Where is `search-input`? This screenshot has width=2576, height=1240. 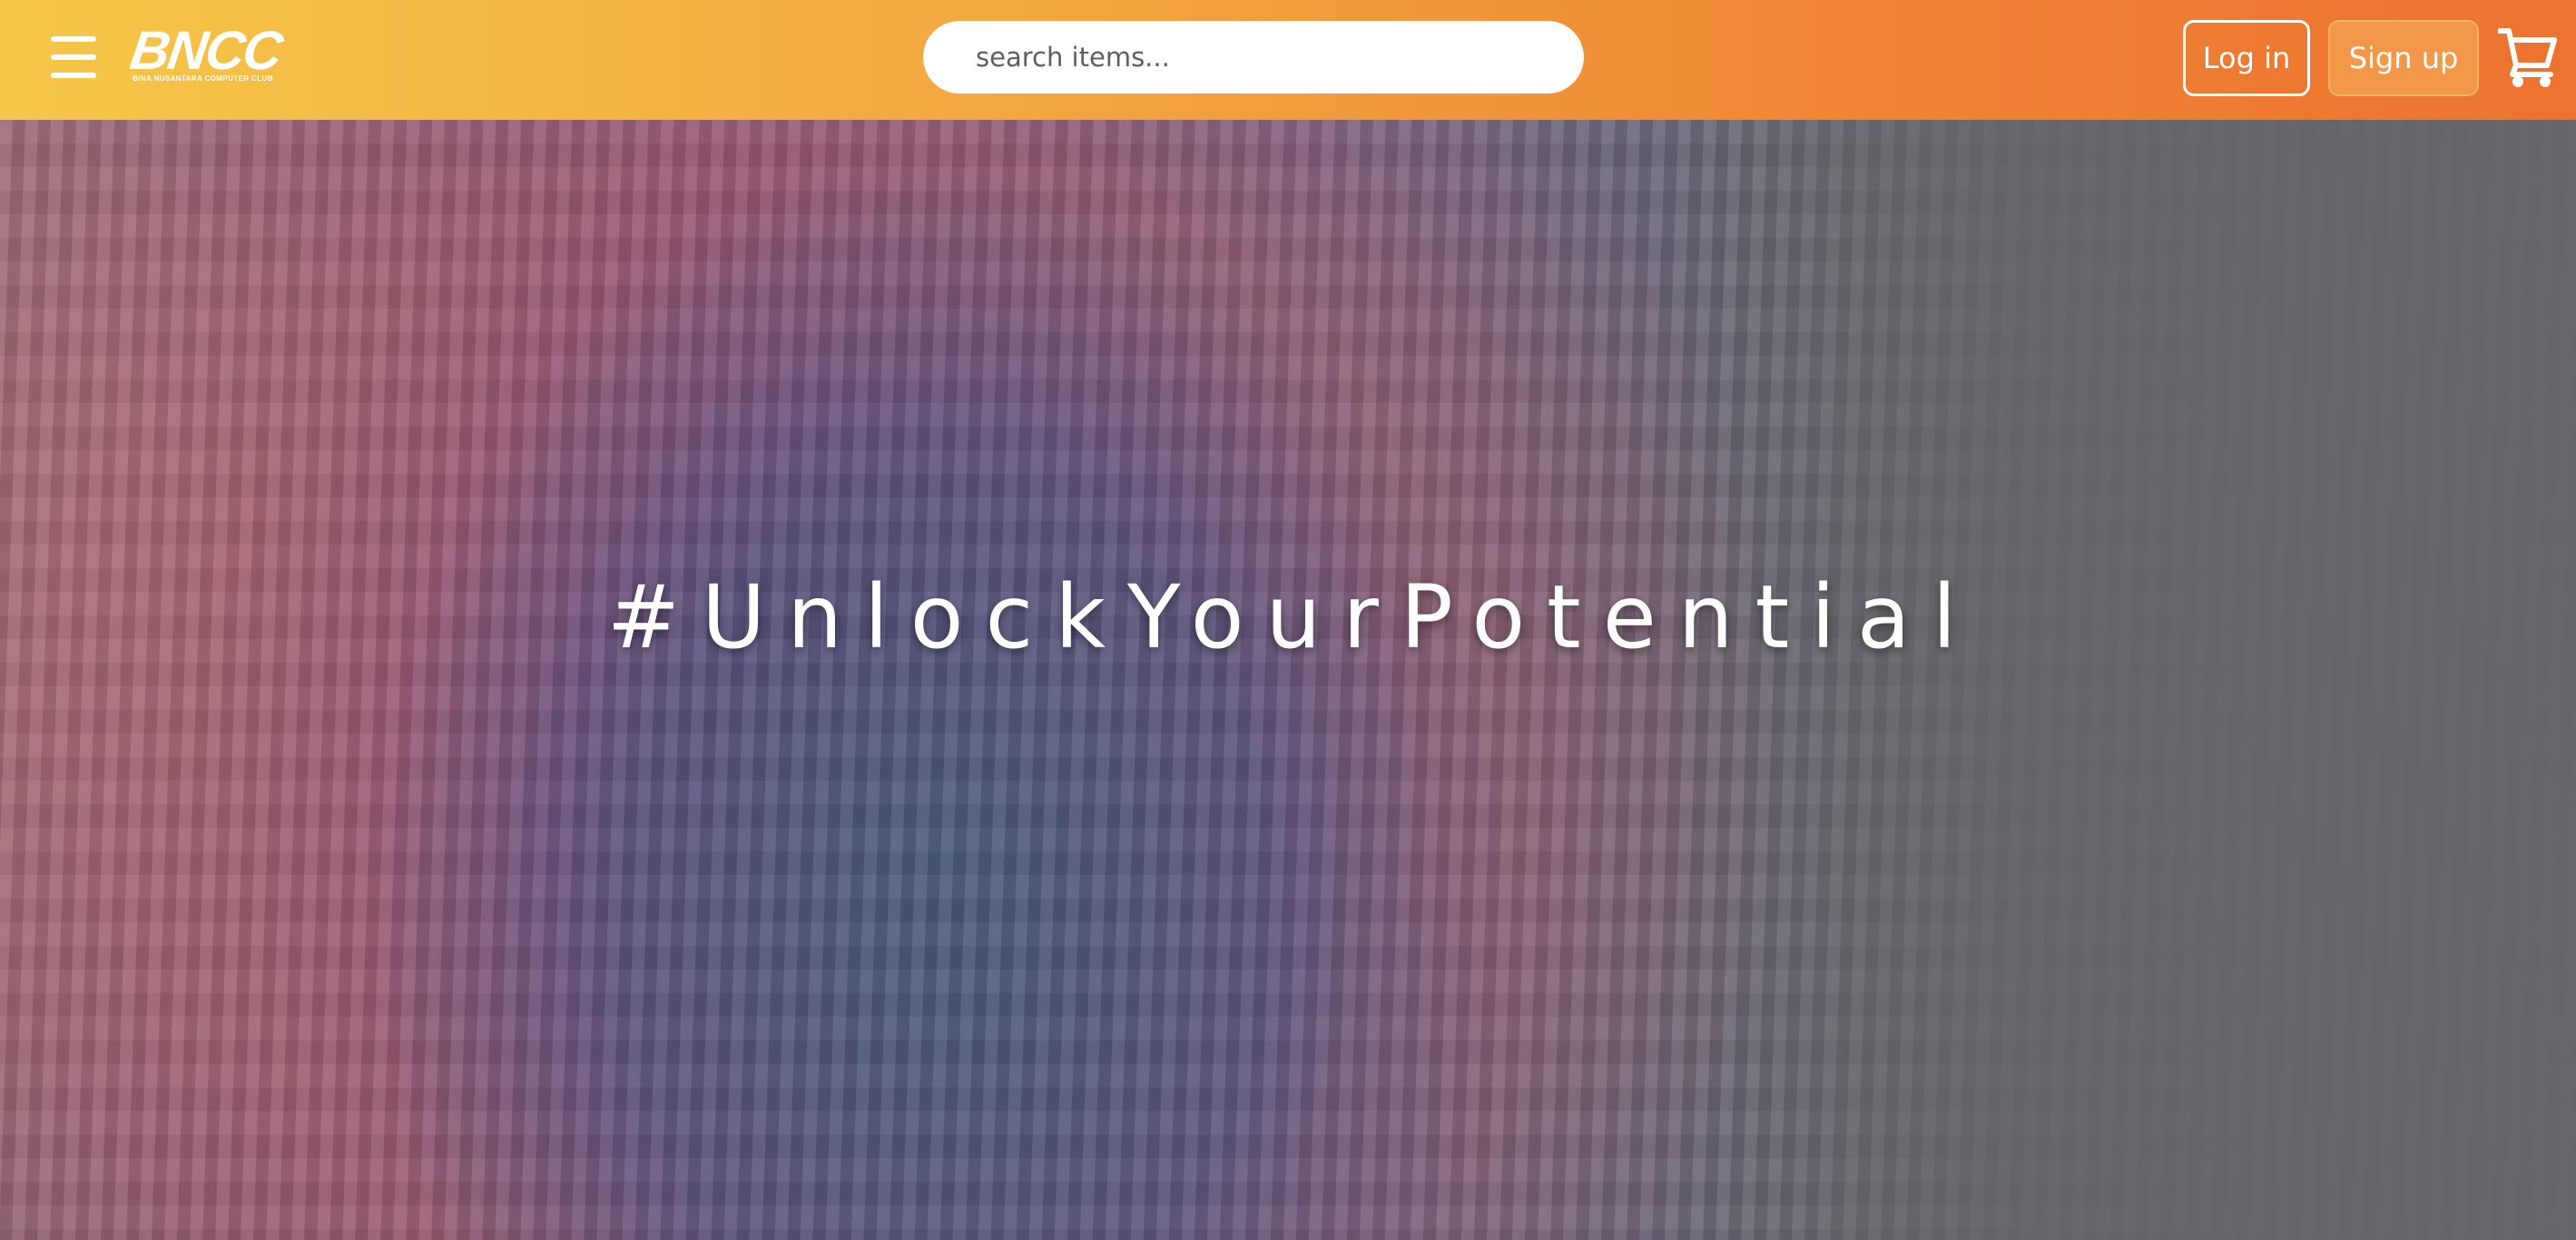
search-input is located at coordinates (1253, 57).